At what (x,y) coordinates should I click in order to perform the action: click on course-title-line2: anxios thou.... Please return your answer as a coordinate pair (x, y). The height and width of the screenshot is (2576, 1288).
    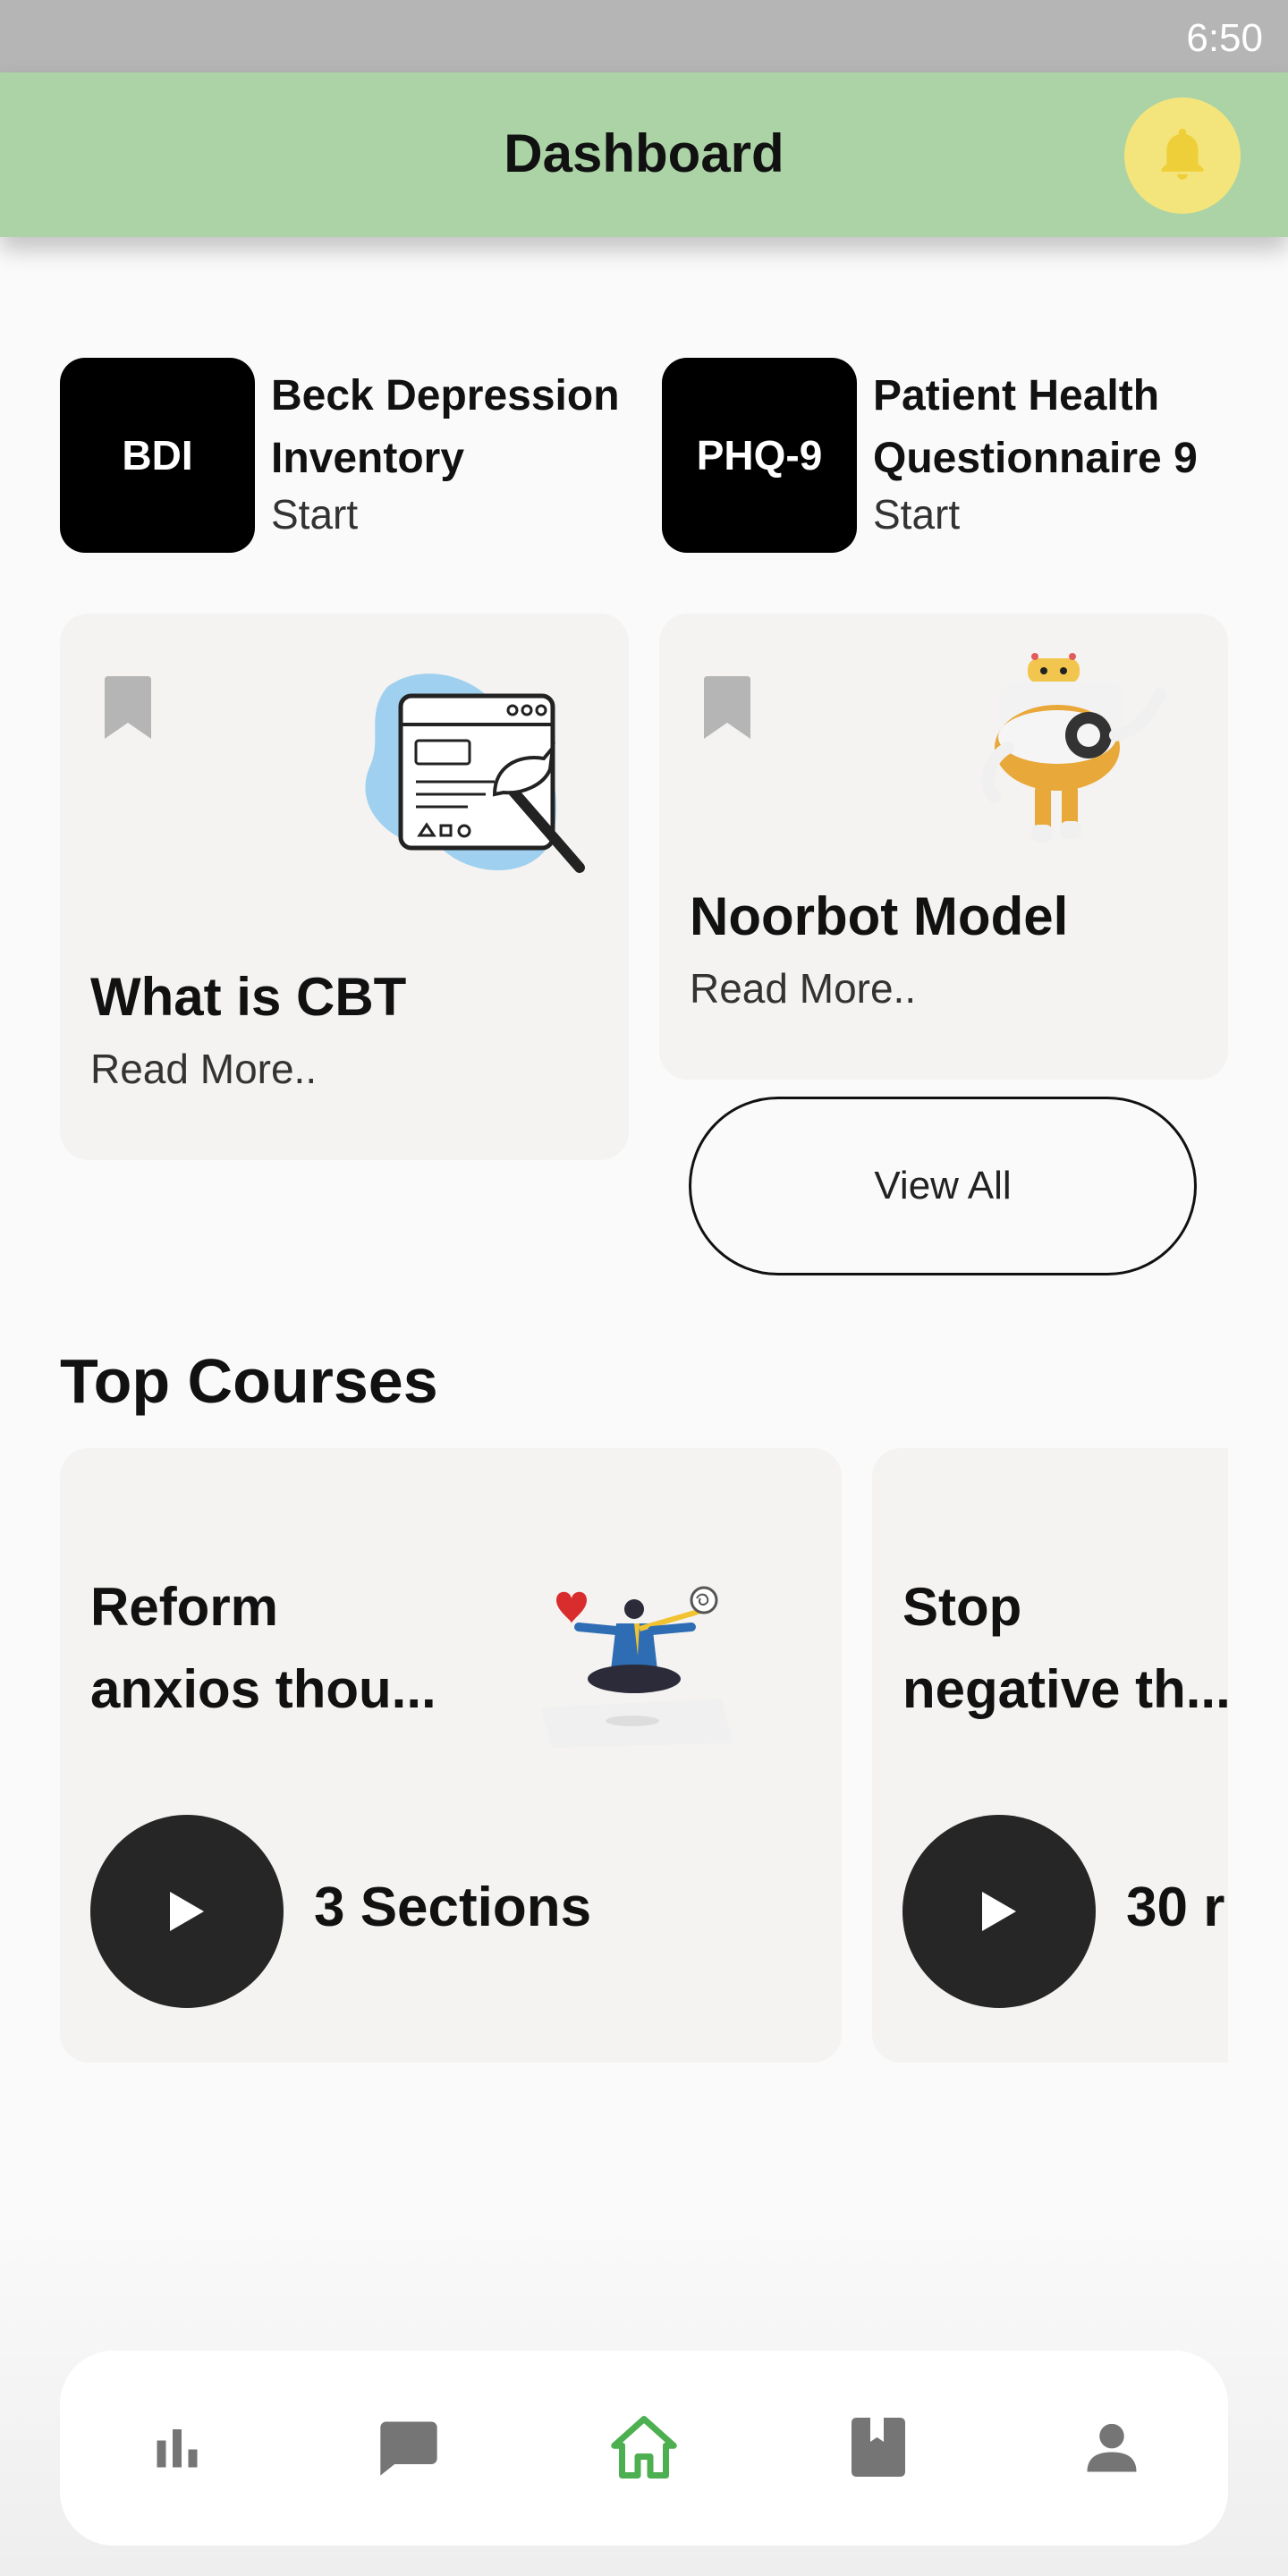
    Looking at the image, I should click on (263, 1689).